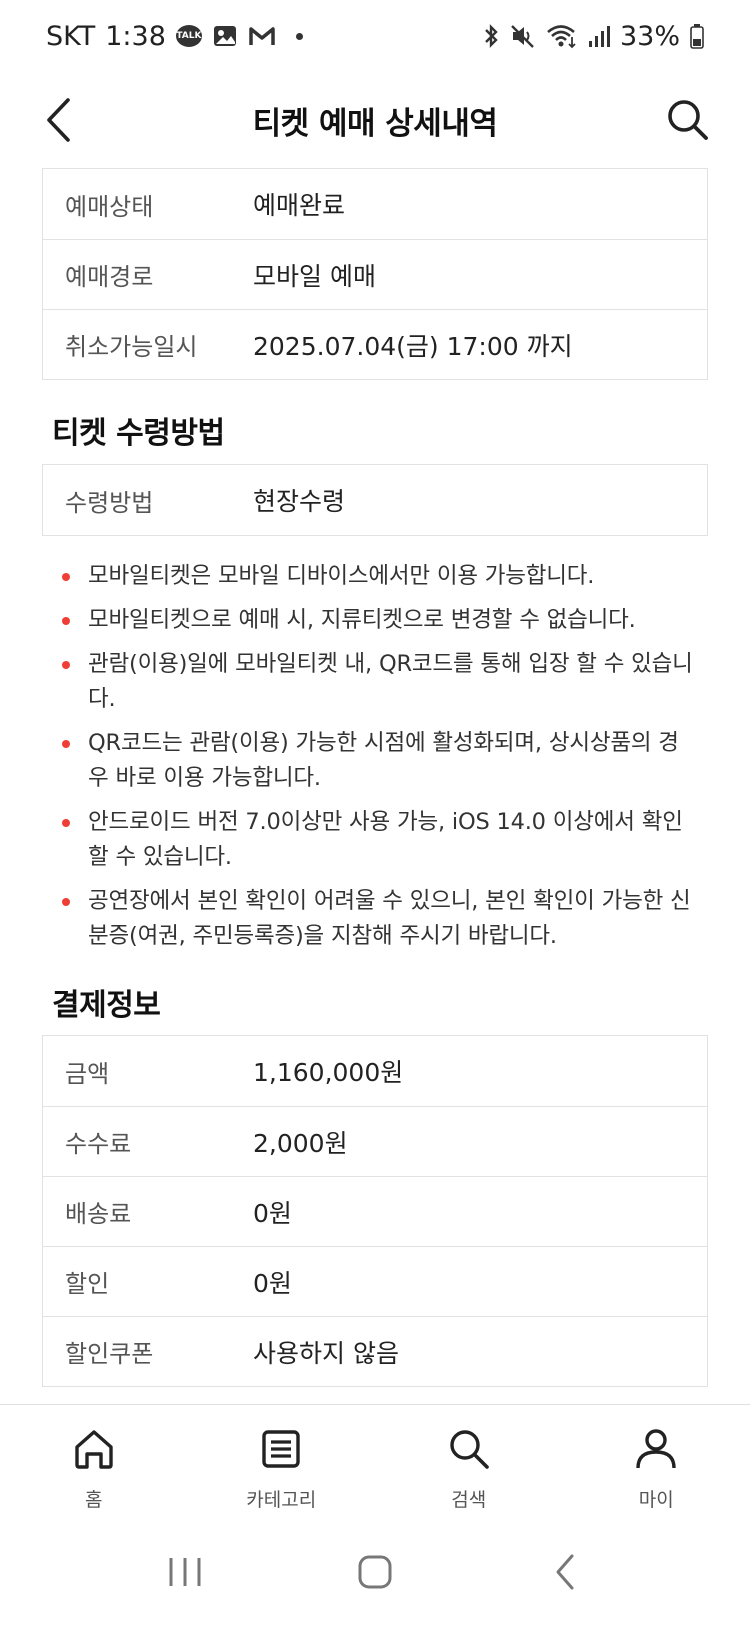  What do you see at coordinates (58, 120) in the screenshot?
I see `back-button` at bounding box center [58, 120].